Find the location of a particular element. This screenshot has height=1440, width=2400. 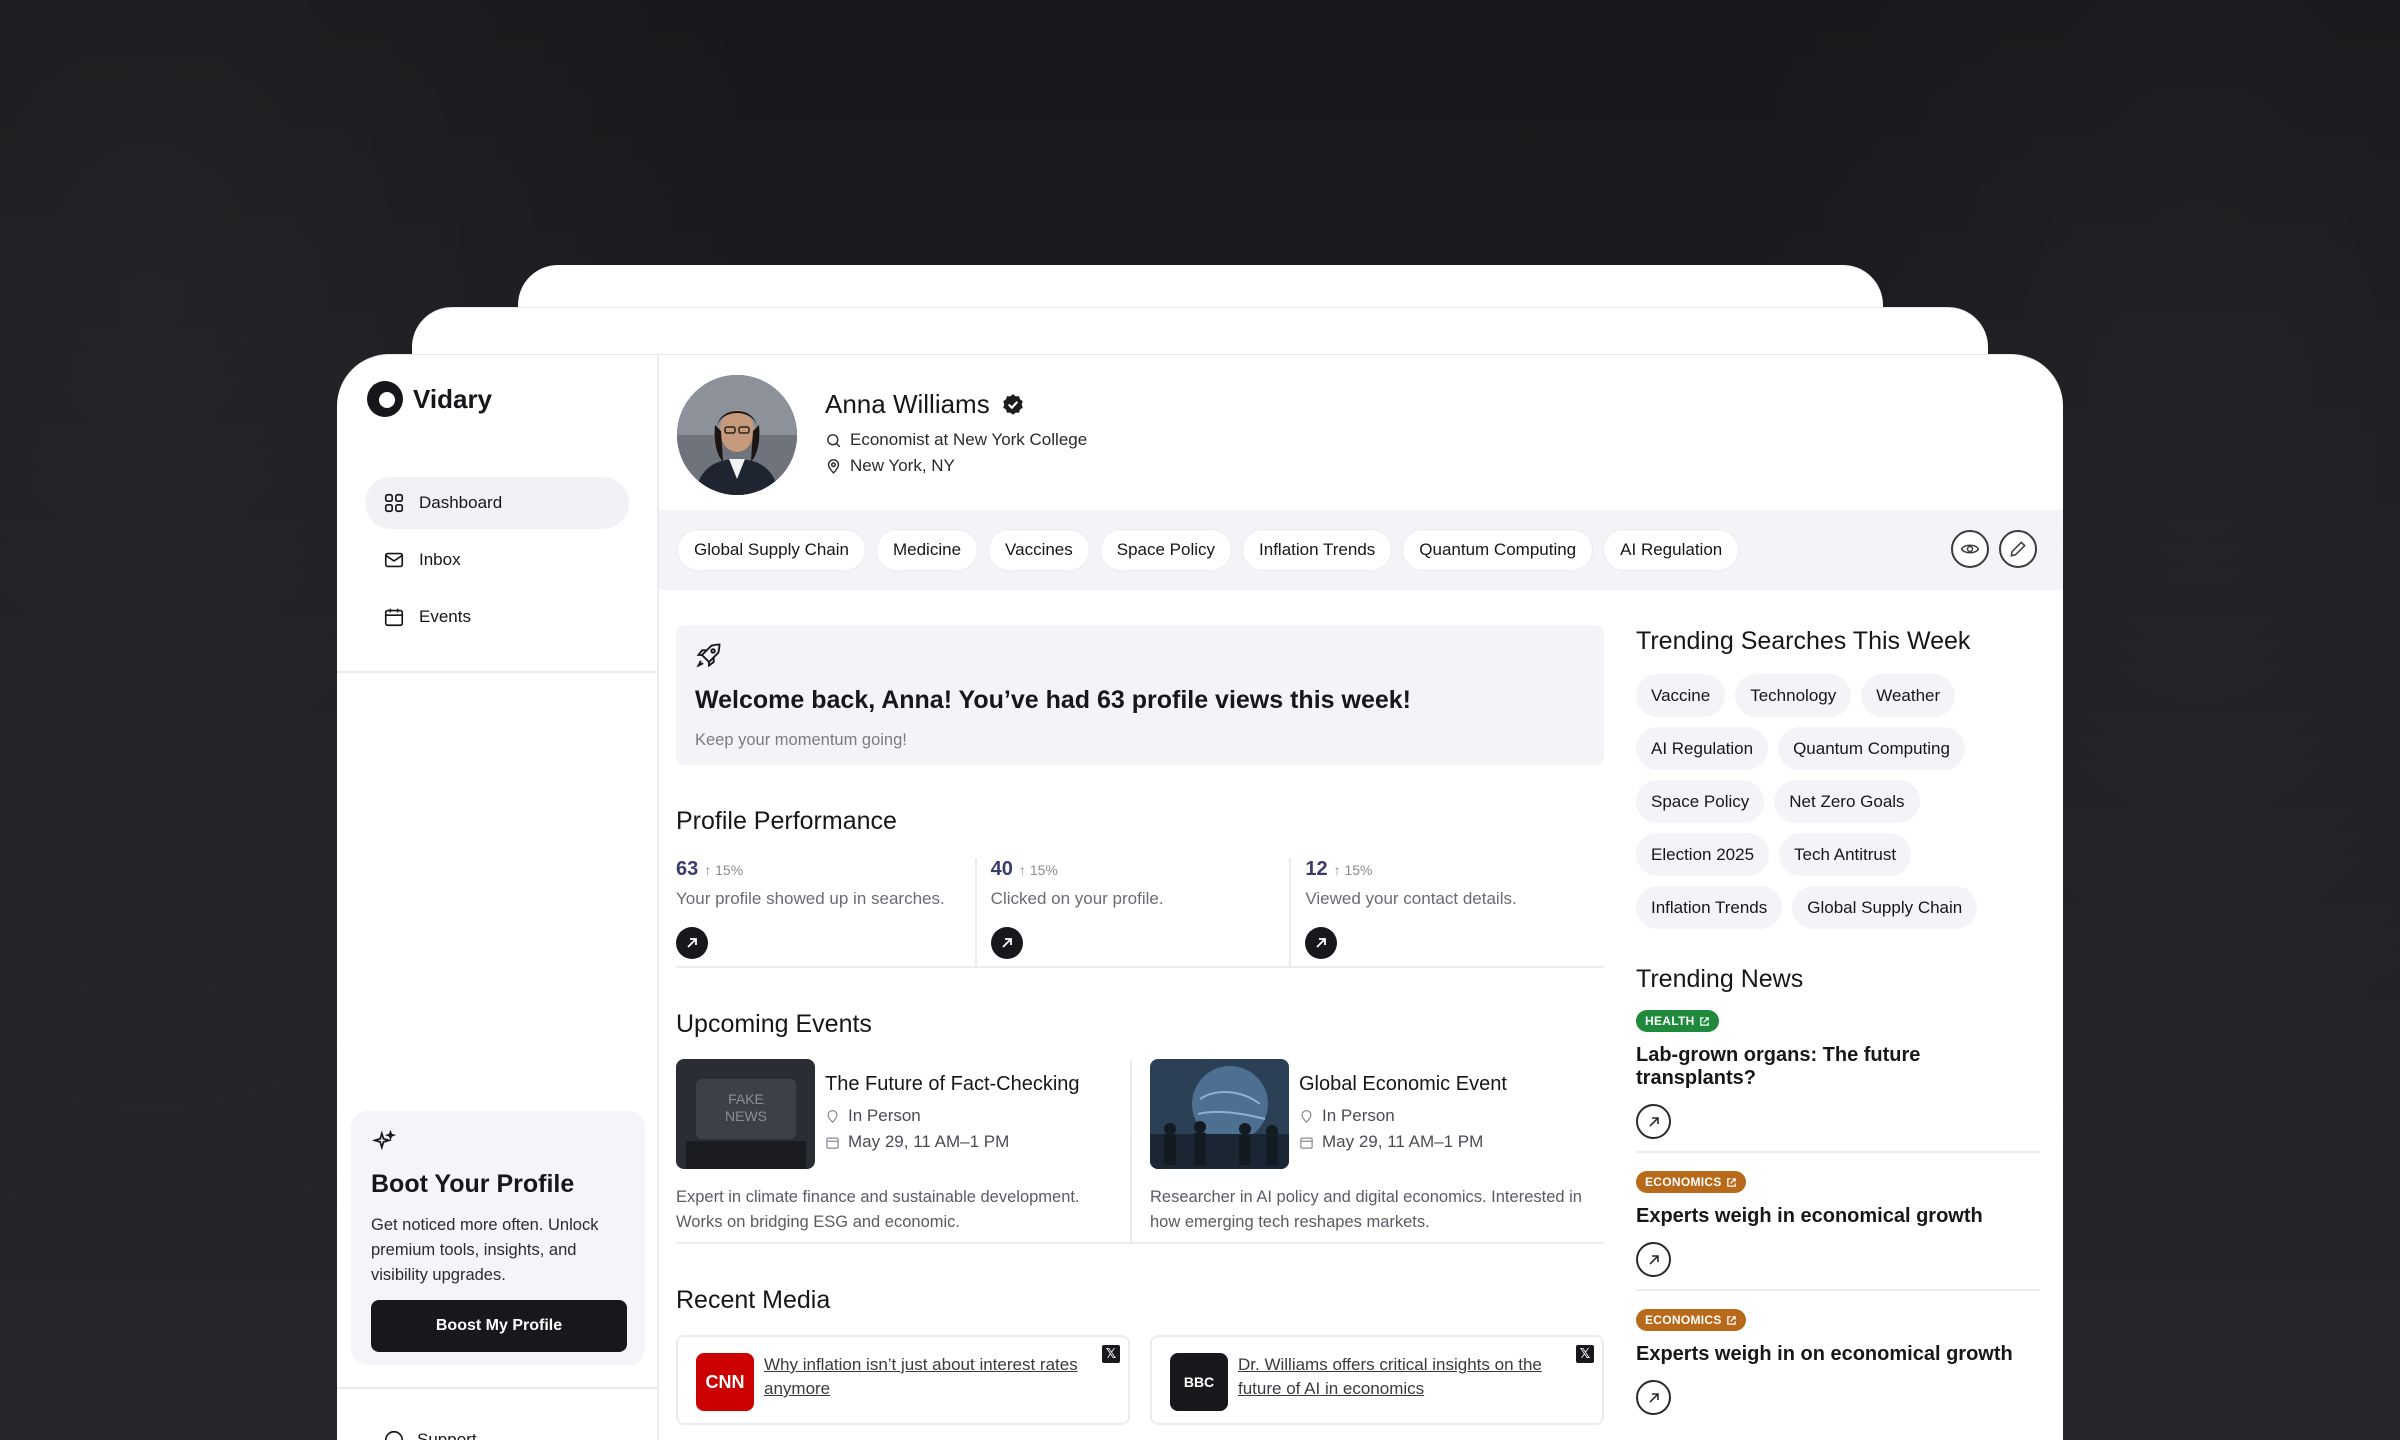

stat-delta: ↑ 15% is located at coordinates (724, 870).